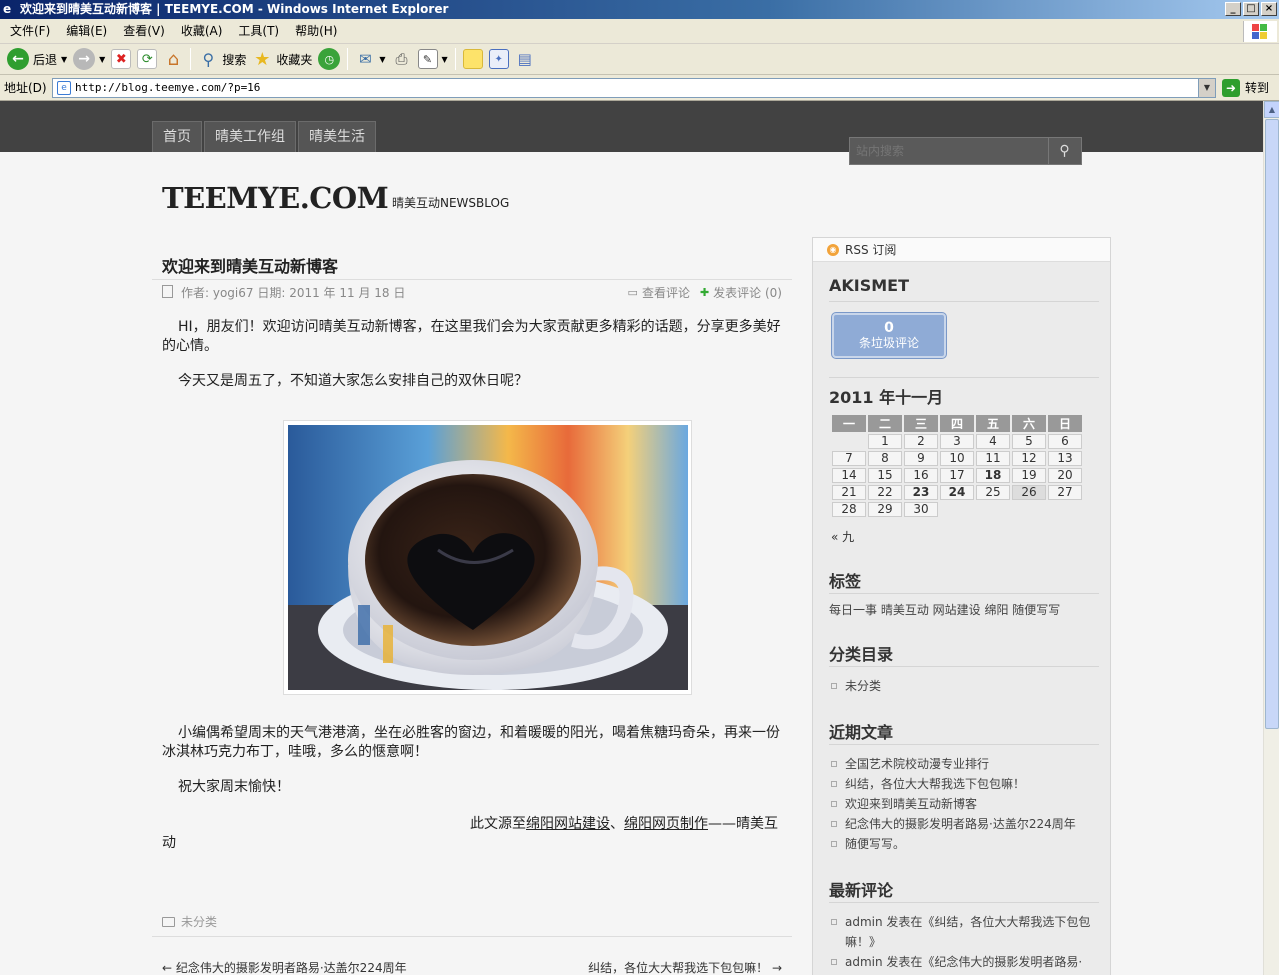 This screenshot has height=975, width=1279. I want to click on calendar-day: 9, so click(921, 458).